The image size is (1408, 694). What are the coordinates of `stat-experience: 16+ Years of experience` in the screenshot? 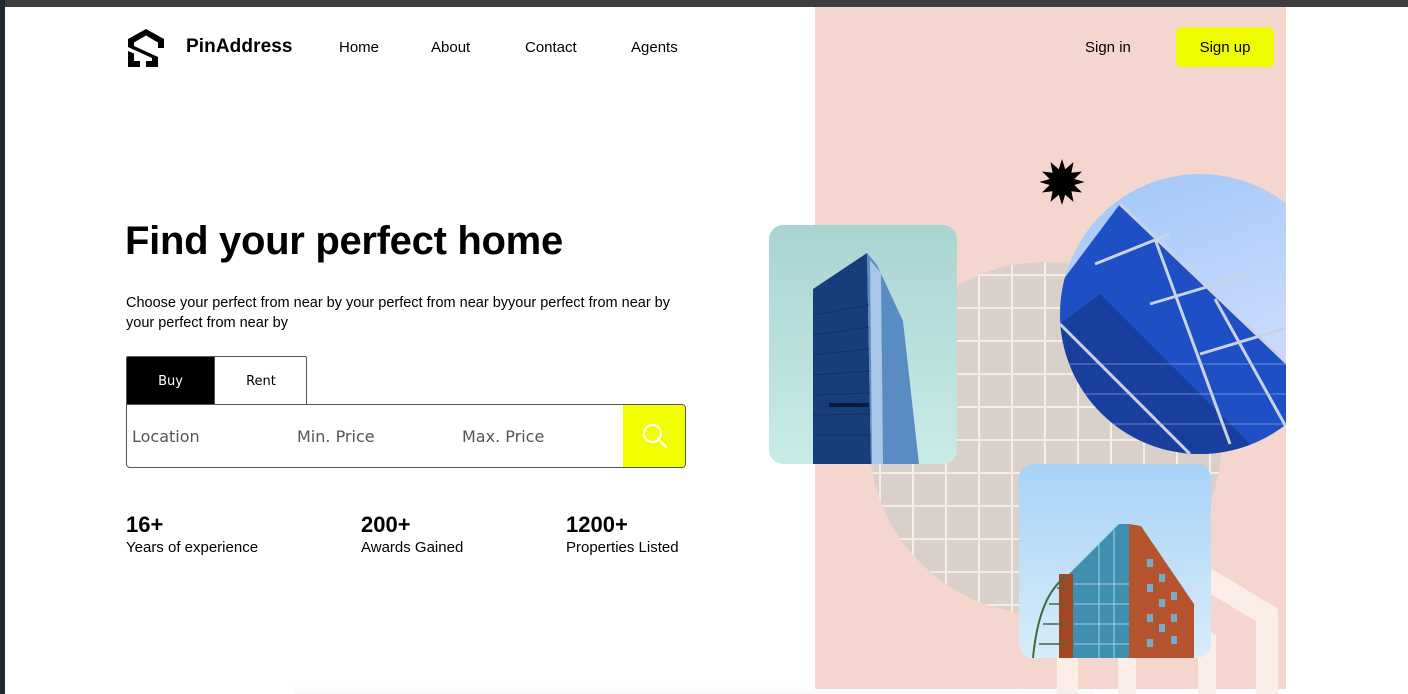 It's located at (192, 534).